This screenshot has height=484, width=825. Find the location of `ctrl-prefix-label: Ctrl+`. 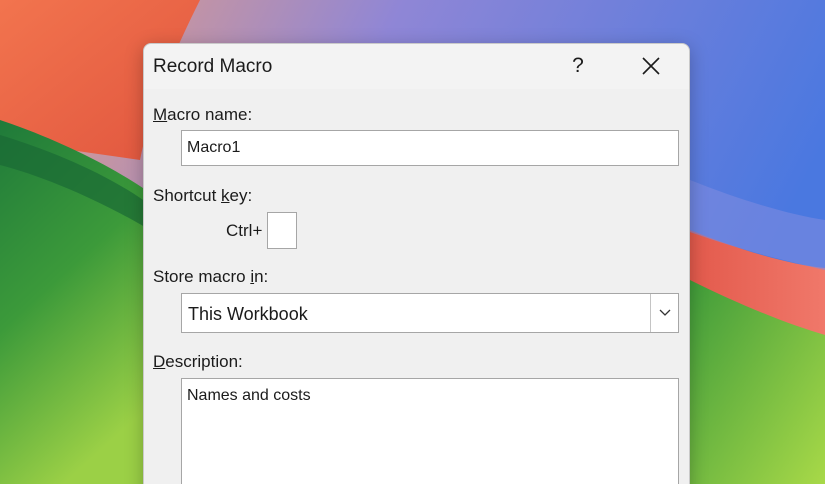

ctrl-prefix-label: Ctrl+ is located at coordinates (244, 230).